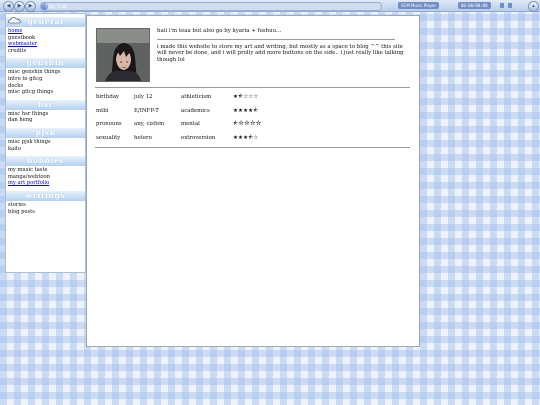  What do you see at coordinates (143, 97) in the screenshot?
I see `stat-value: july 12` at bounding box center [143, 97].